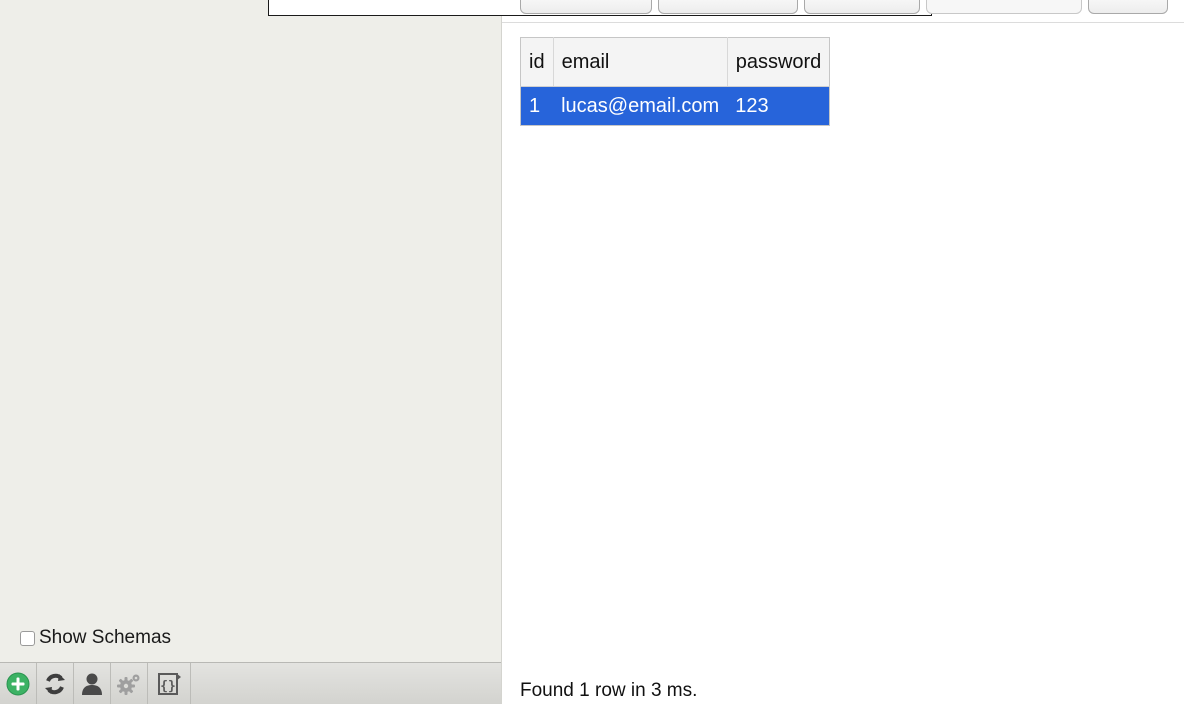 Image resolution: width=1184 pixels, height=704 pixels. Describe the element at coordinates (778, 106) in the screenshot. I see `cell-password: 123` at that location.